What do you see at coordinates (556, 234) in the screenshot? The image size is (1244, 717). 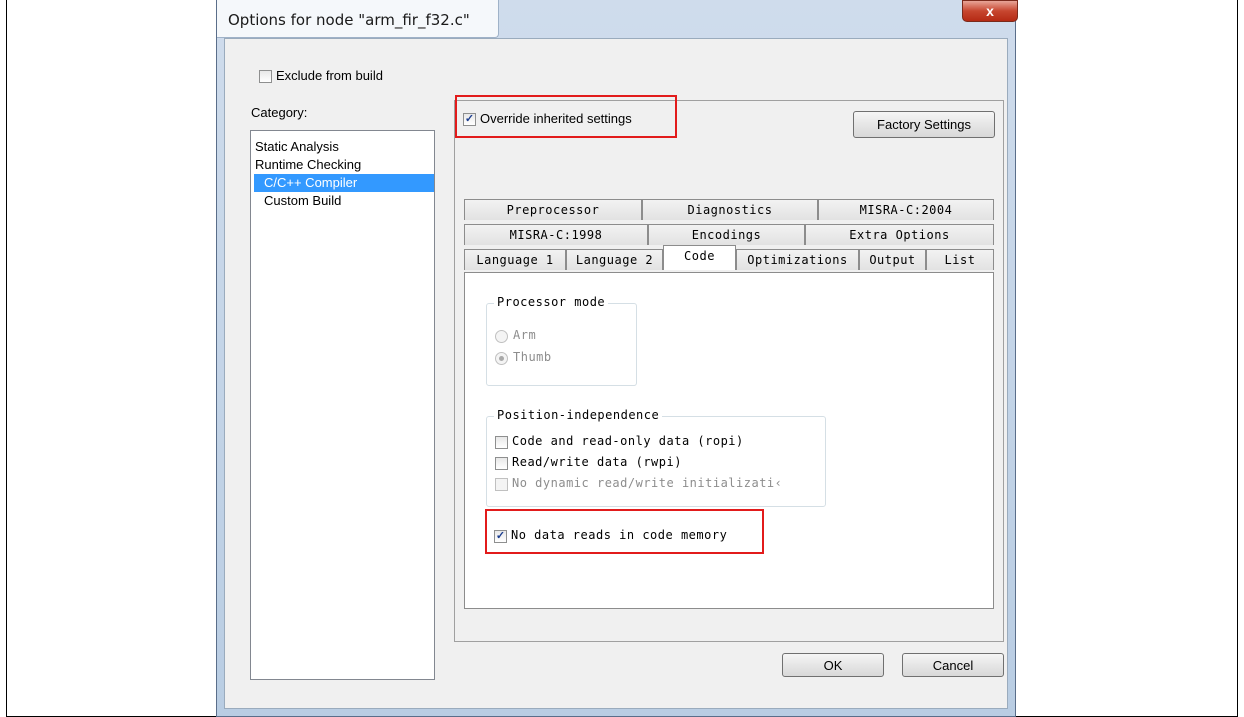 I see `tab-misra-1998: MISRA-C:1998` at bounding box center [556, 234].